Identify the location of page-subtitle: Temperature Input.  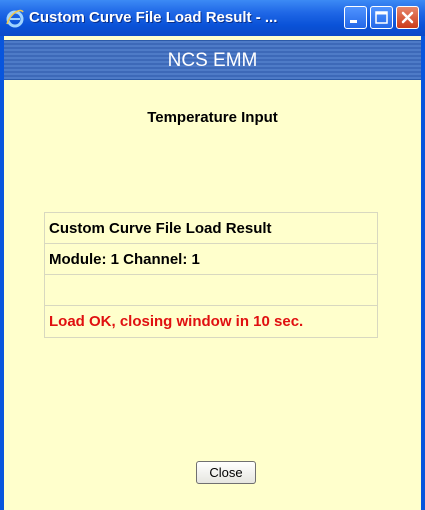
(212, 117).